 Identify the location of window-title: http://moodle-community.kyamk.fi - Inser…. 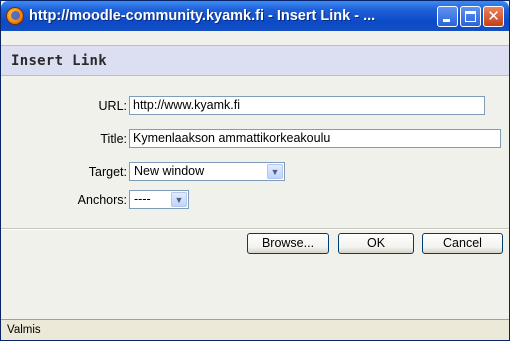
(202, 16).